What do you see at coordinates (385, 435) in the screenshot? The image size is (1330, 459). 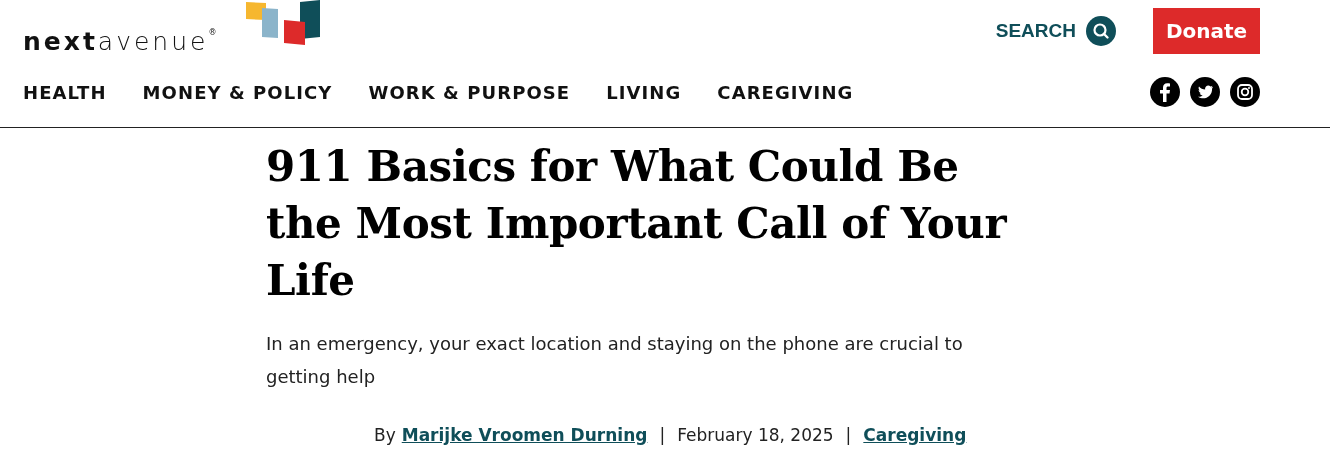 I see `byline-label: By` at bounding box center [385, 435].